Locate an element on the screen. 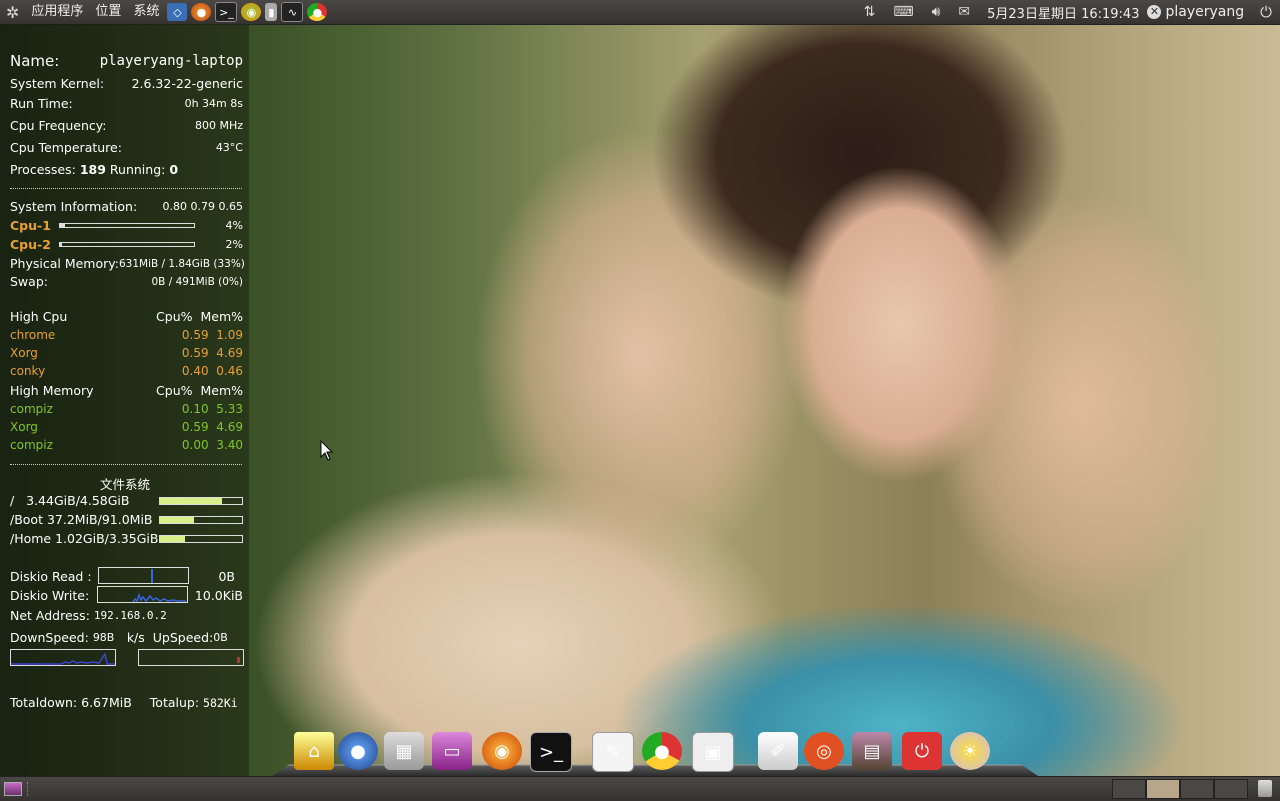 This screenshot has width=1280, height=801. sysinfo-row: System Information: 0.80 0.79 0.65 is located at coordinates (126, 206).